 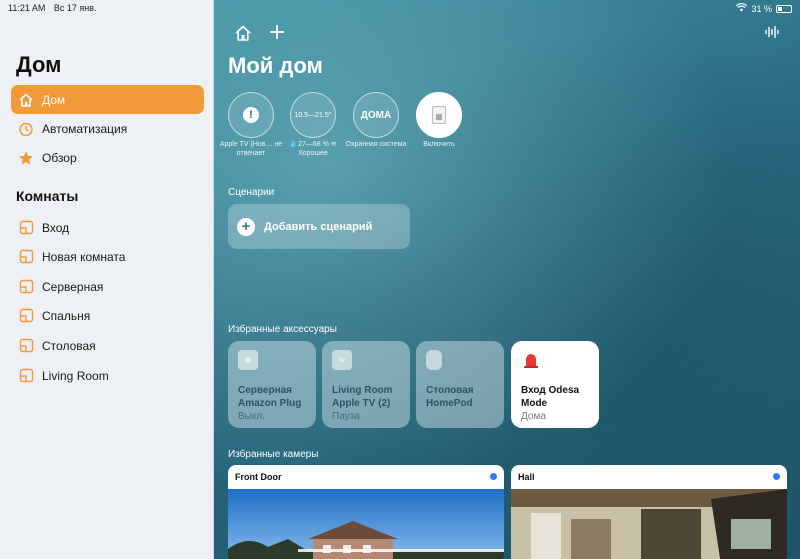 What do you see at coordinates (56, 227) in the screenshot?
I see `sidebar-item-label: Вход` at bounding box center [56, 227].